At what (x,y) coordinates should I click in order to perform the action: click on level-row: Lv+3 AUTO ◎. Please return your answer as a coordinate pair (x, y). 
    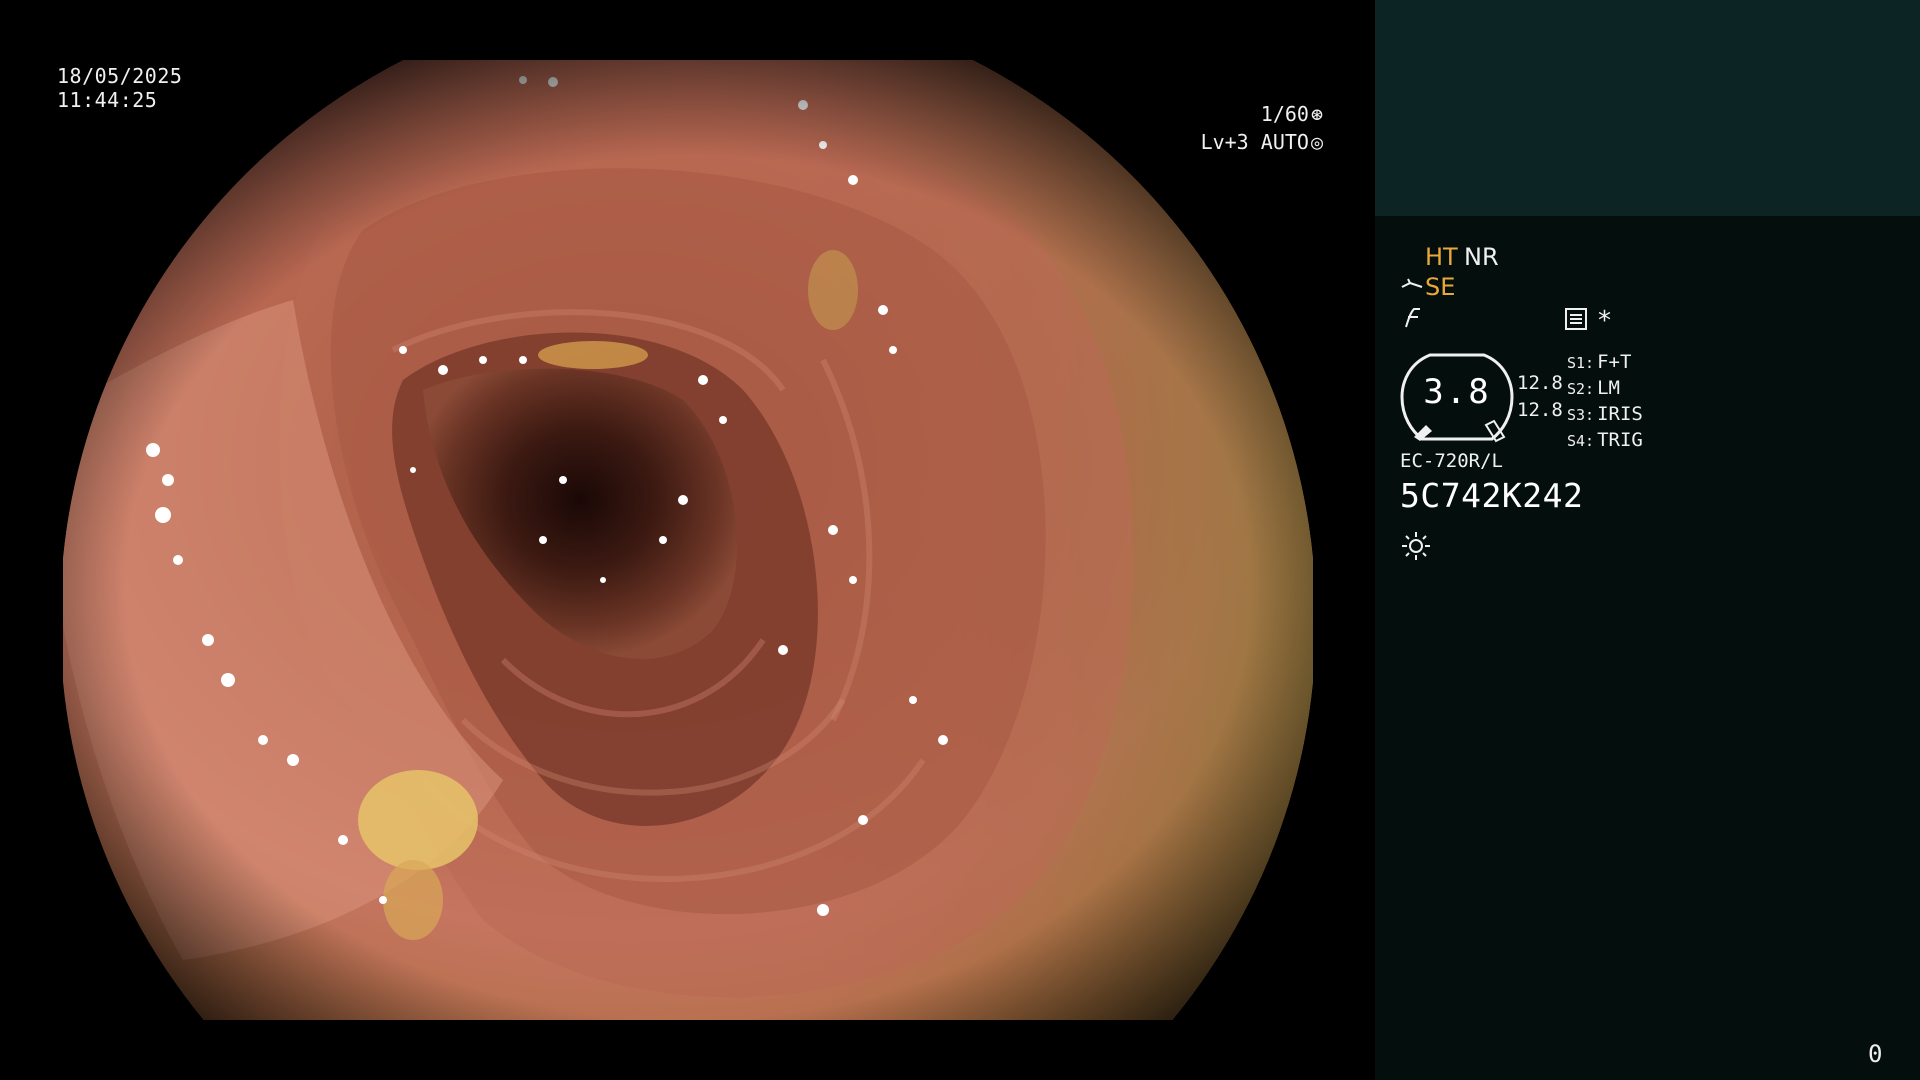
    Looking at the image, I should click on (1262, 142).